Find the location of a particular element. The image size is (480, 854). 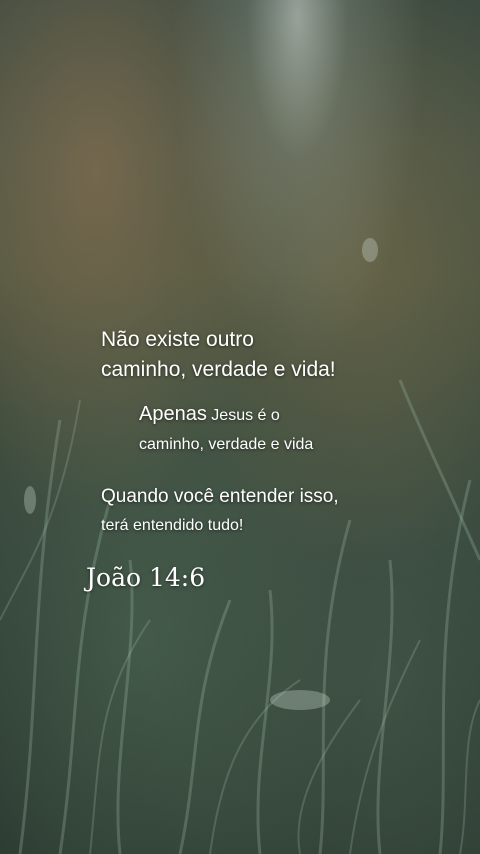

quote-line-3-lead: Apenas is located at coordinates (173, 414).